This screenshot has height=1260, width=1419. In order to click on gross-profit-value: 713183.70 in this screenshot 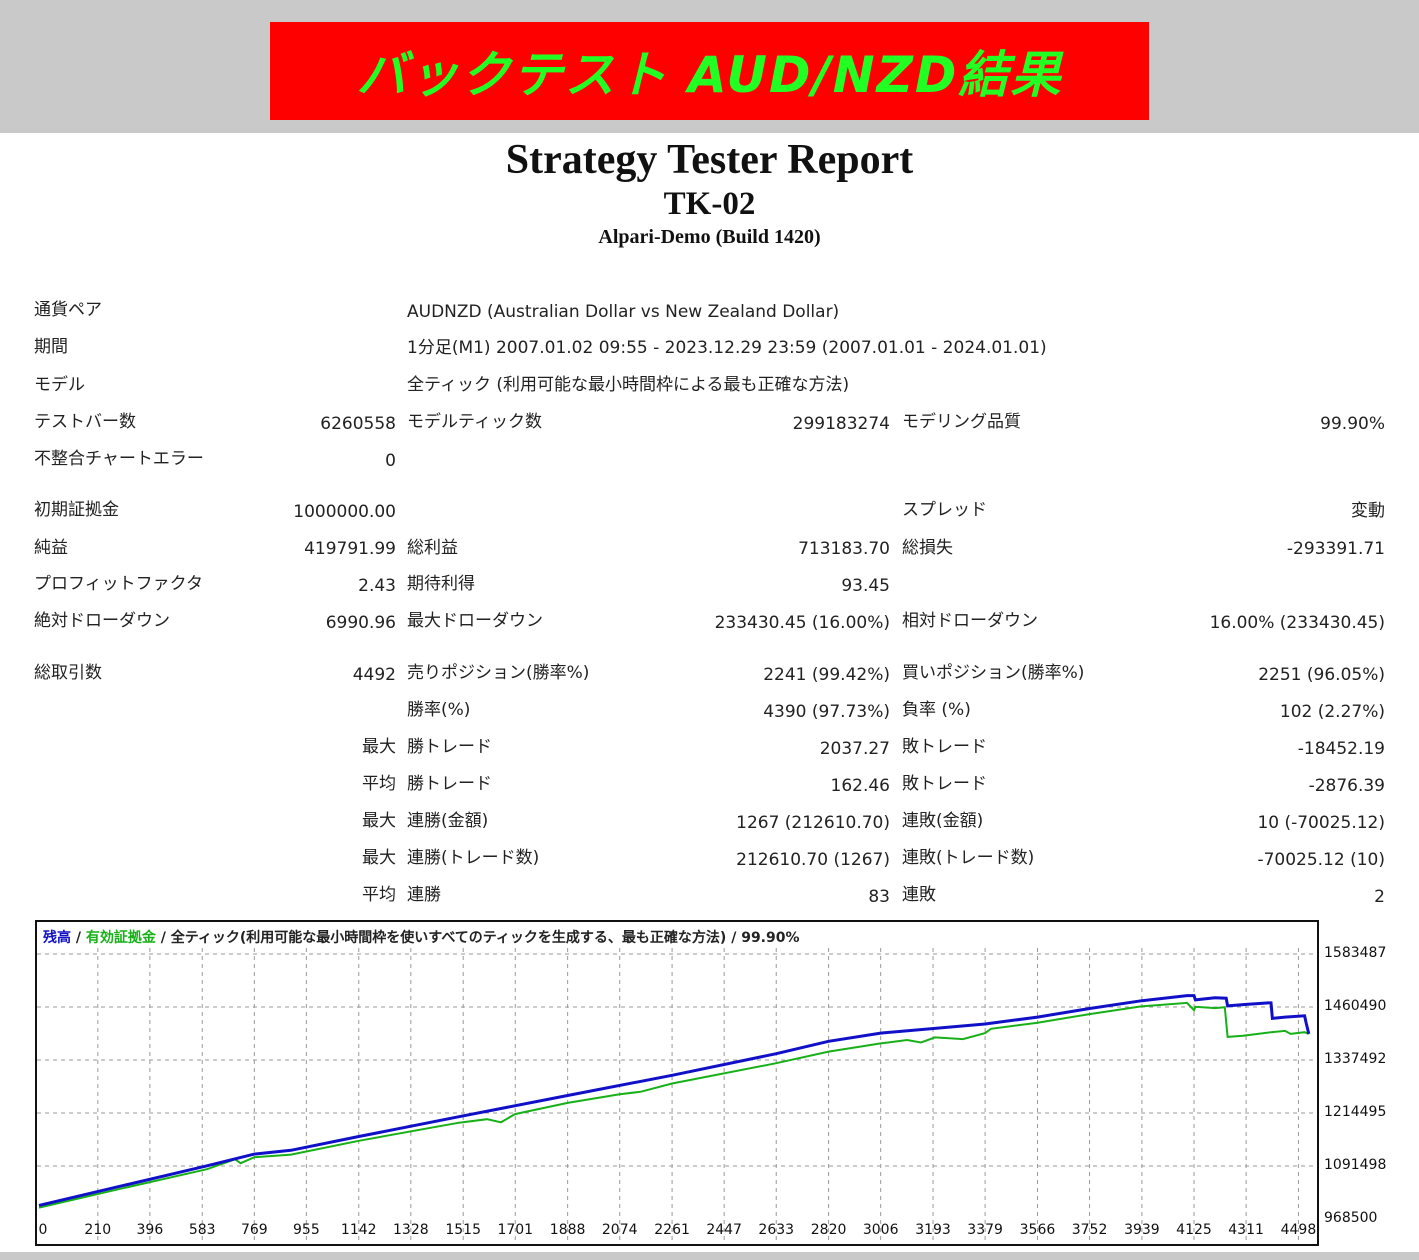, I will do `click(844, 549)`.